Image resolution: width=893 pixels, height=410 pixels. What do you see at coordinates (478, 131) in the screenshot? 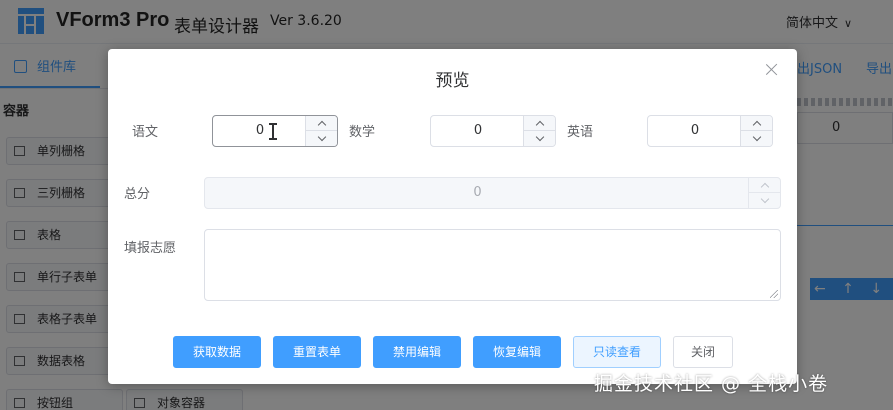
I see `math-score-value: 0` at bounding box center [478, 131].